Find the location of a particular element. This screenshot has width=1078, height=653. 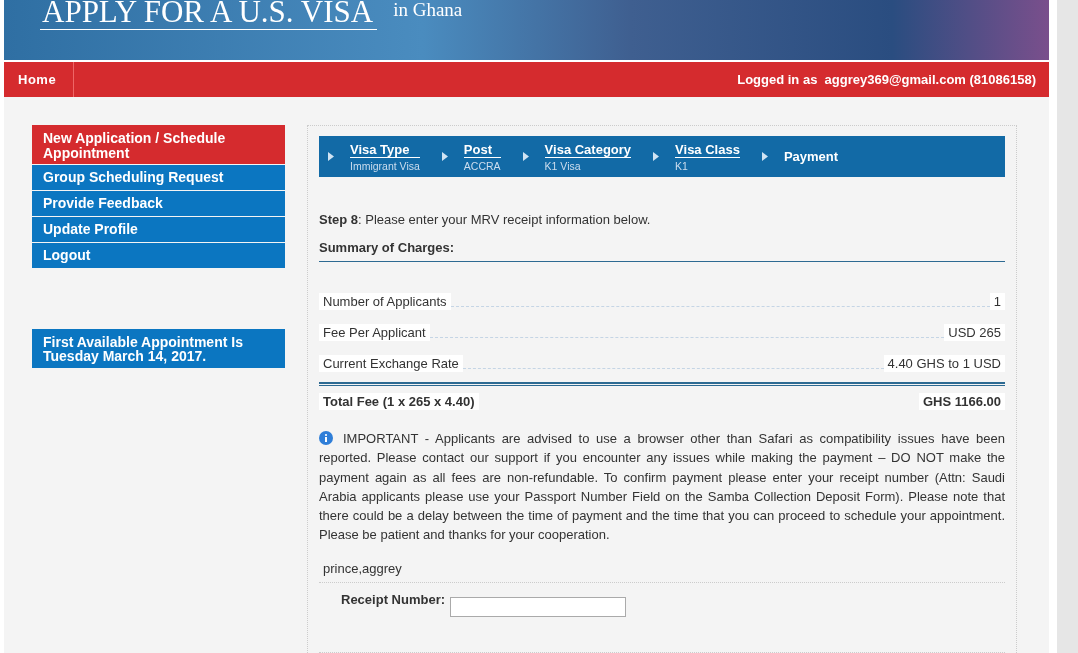

country-label: in Ghana is located at coordinates (428, 10).